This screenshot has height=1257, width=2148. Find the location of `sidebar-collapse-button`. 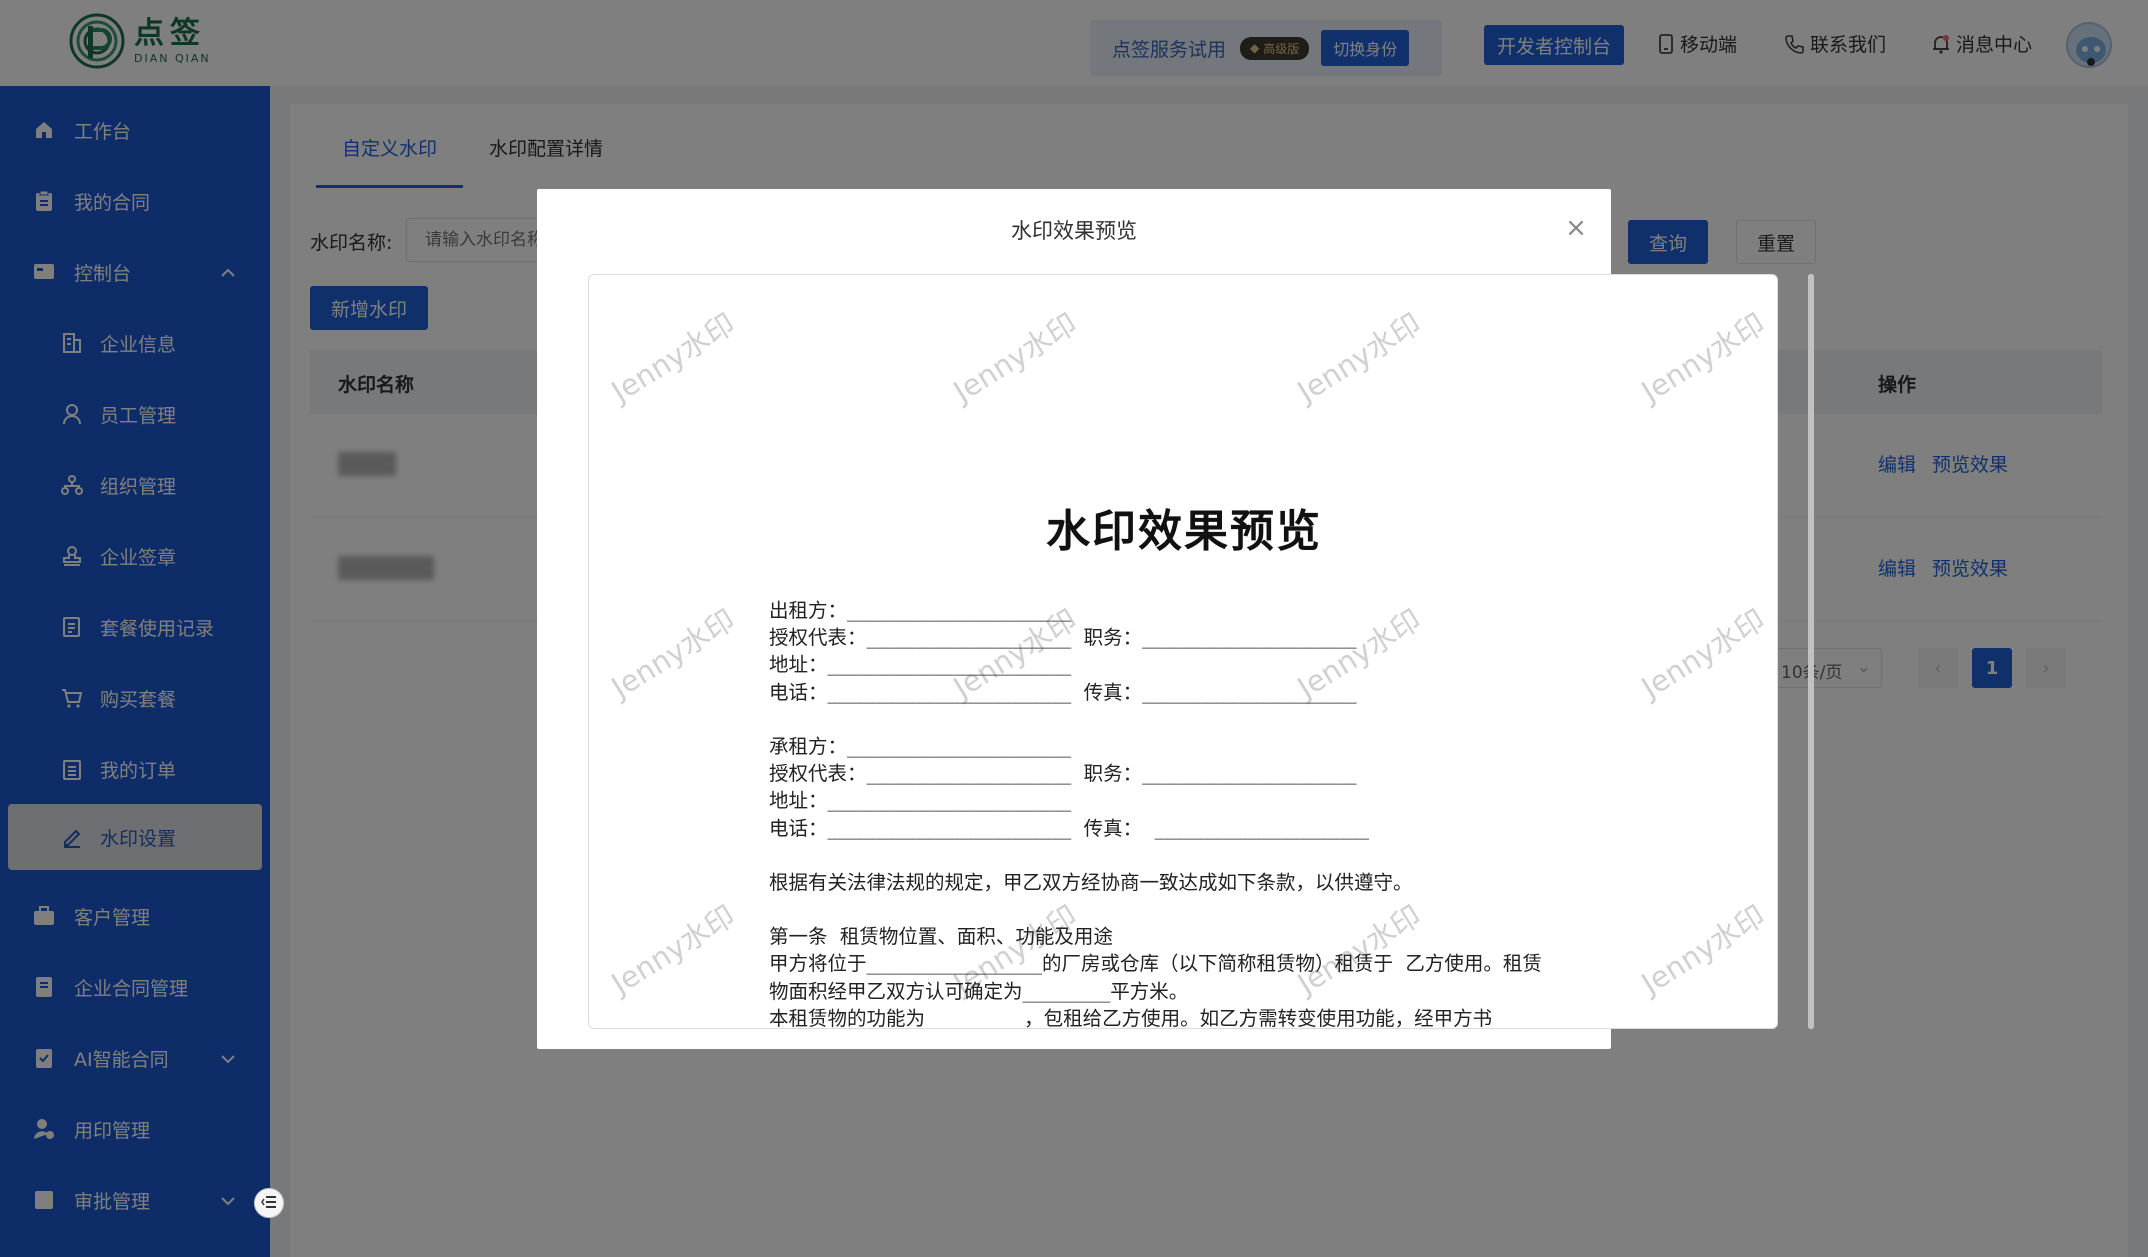

sidebar-collapse-button is located at coordinates (269, 1203).